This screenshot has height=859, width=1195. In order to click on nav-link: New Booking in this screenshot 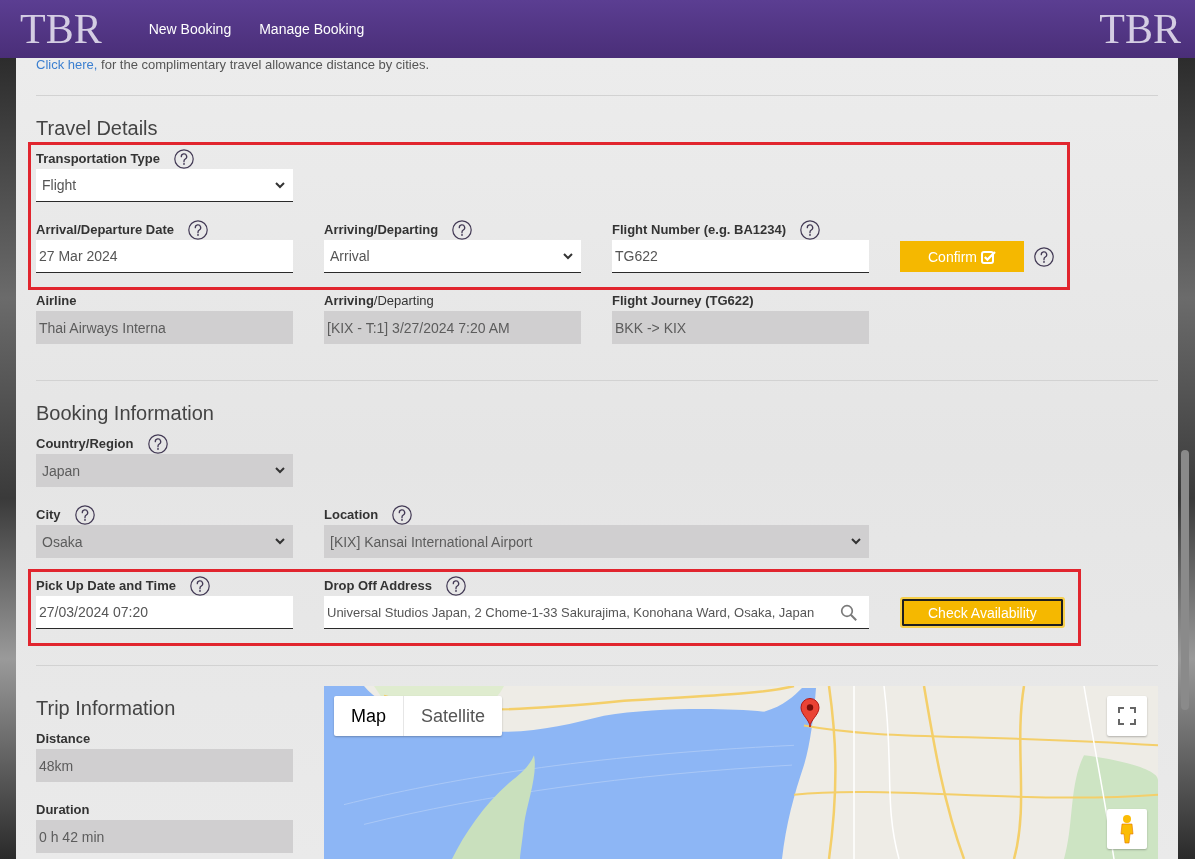, I will do `click(190, 29)`.